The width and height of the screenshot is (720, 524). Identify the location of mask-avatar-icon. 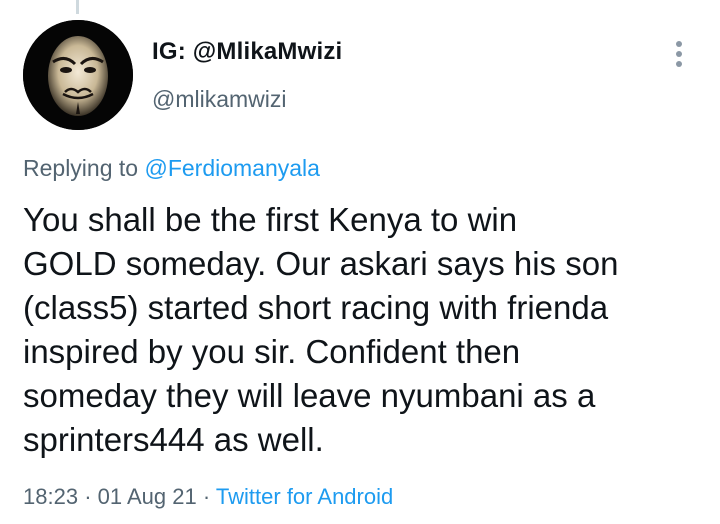
(78, 75).